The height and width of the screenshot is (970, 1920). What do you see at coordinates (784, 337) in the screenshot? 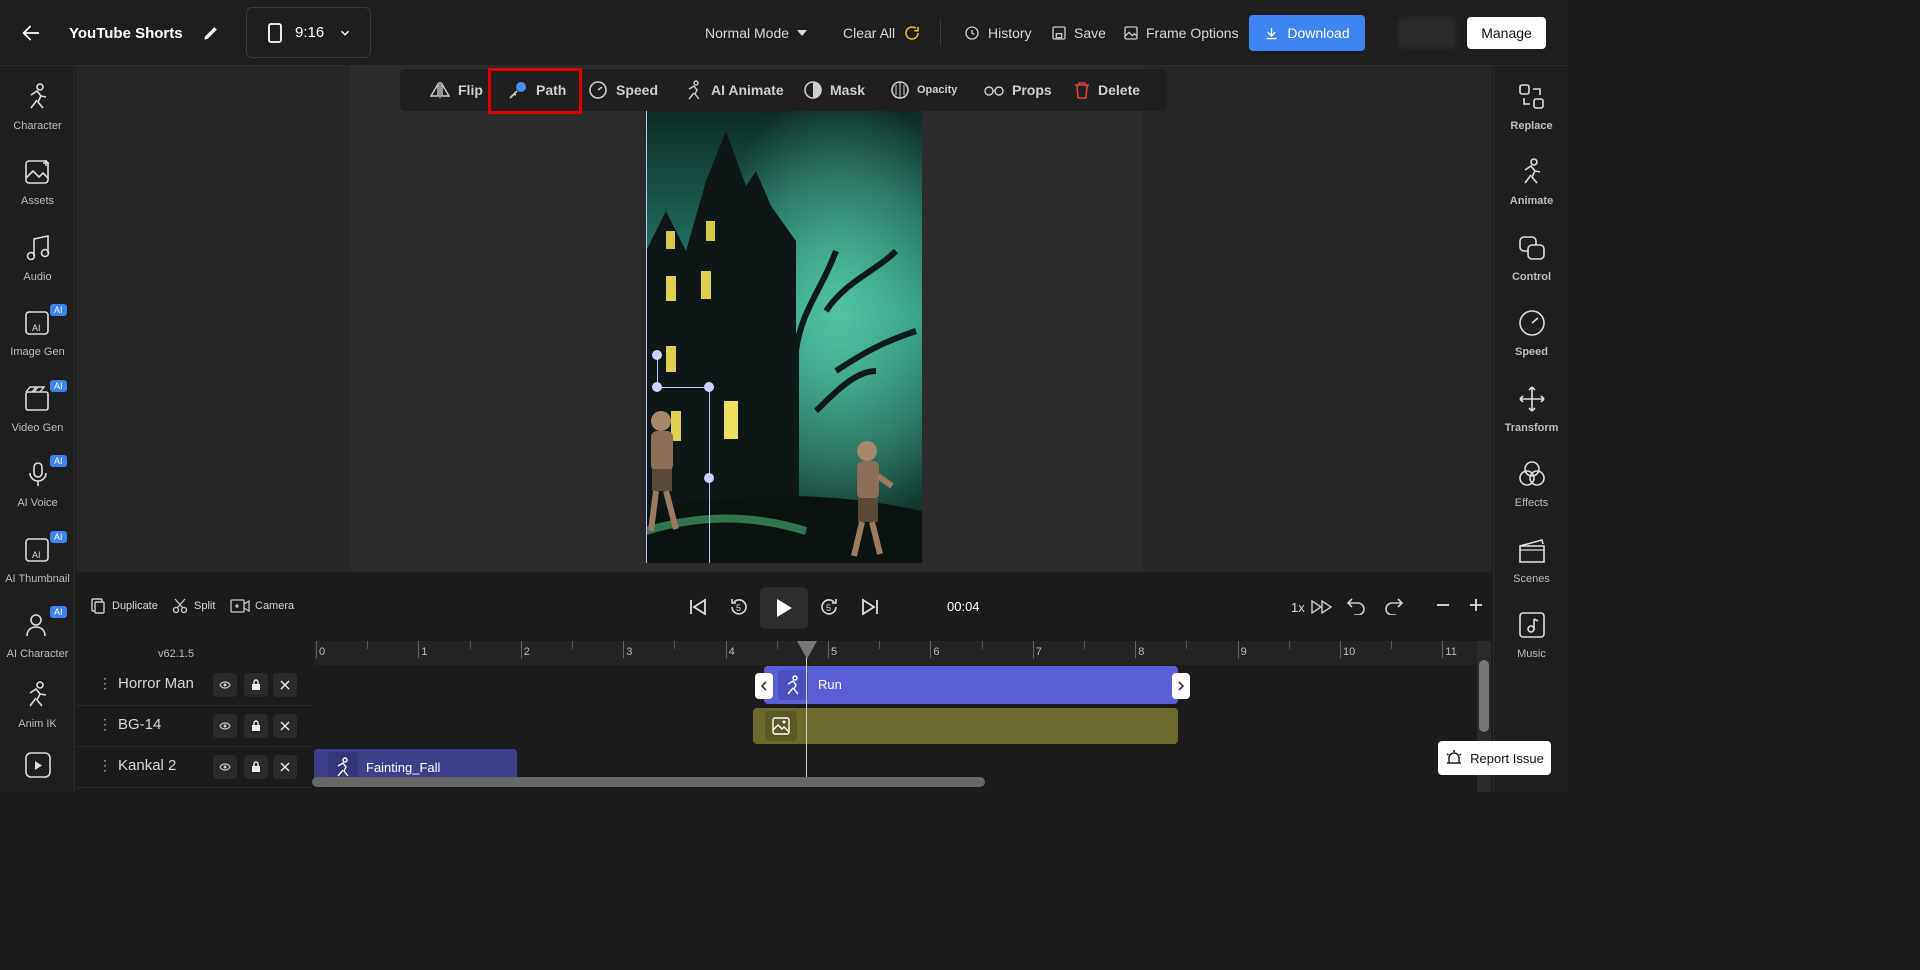
I see `scene-preview` at bounding box center [784, 337].